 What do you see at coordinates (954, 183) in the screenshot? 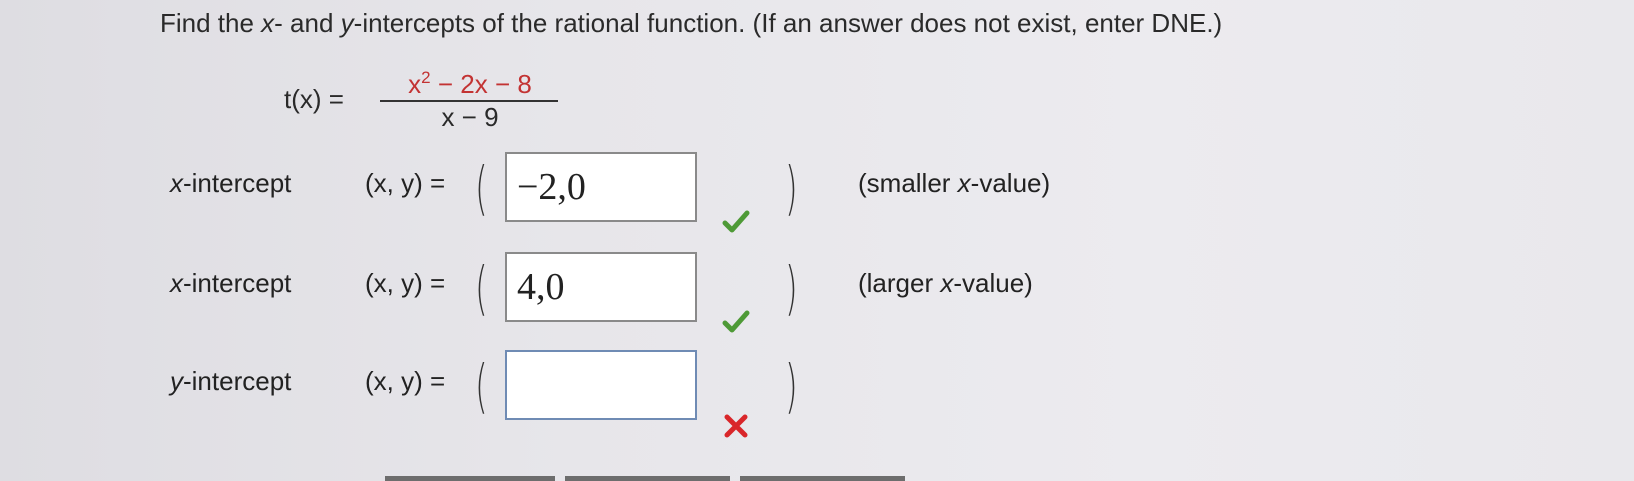
I see `smaller-x-value-hint: (smaller x-value)` at bounding box center [954, 183].